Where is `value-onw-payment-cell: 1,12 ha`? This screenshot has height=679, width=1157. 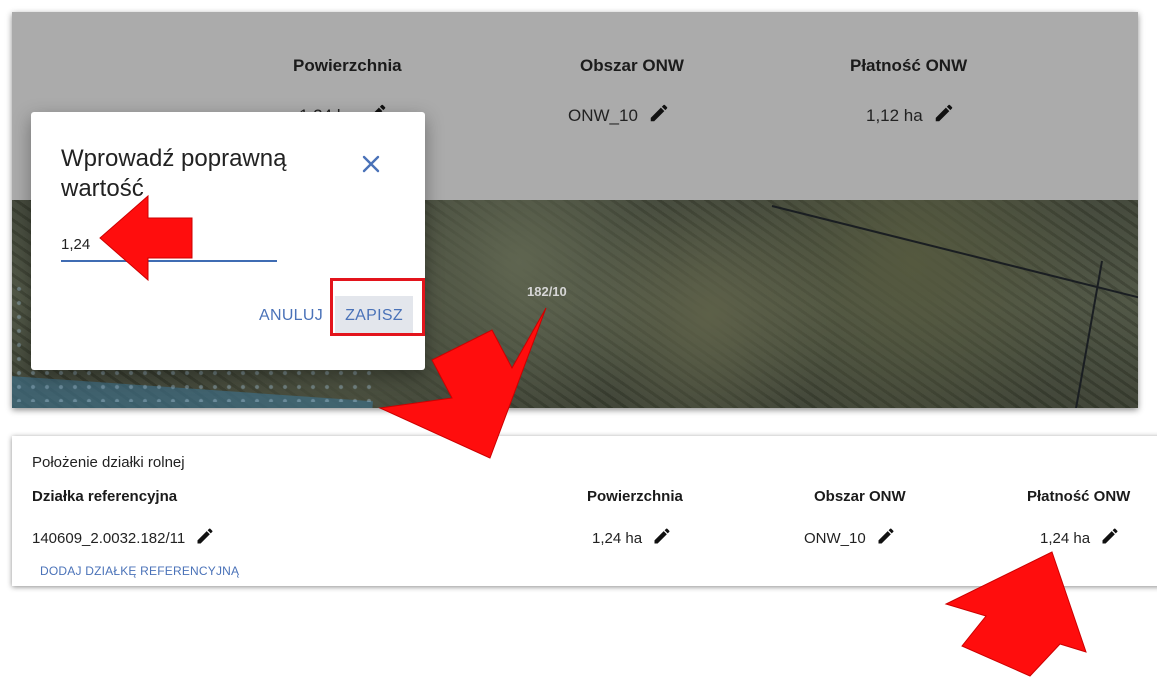 value-onw-payment-cell: 1,12 ha is located at coordinates (910, 115).